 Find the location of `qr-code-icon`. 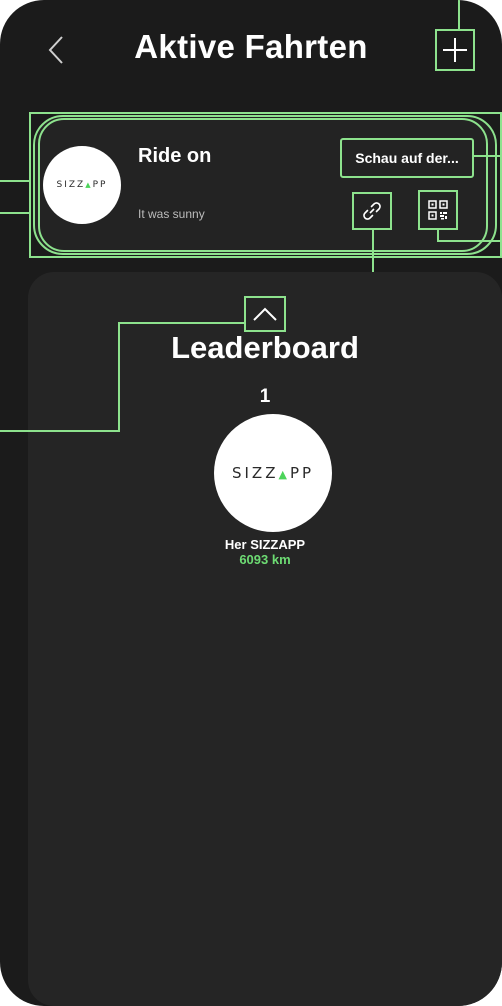

qr-code-icon is located at coordinates (438, 210).